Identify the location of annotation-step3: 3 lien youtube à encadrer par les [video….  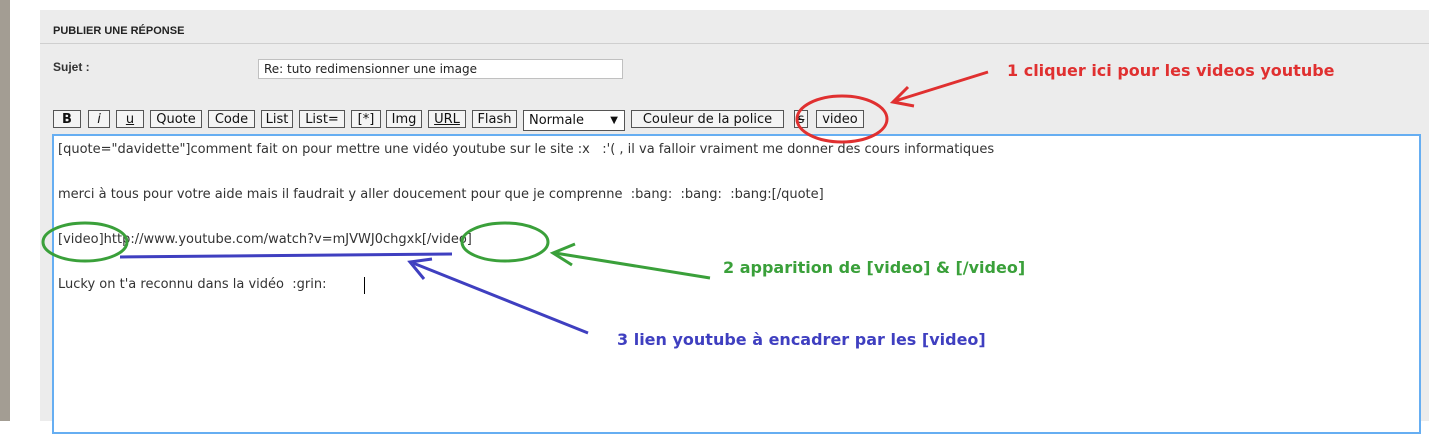
(801, 339).